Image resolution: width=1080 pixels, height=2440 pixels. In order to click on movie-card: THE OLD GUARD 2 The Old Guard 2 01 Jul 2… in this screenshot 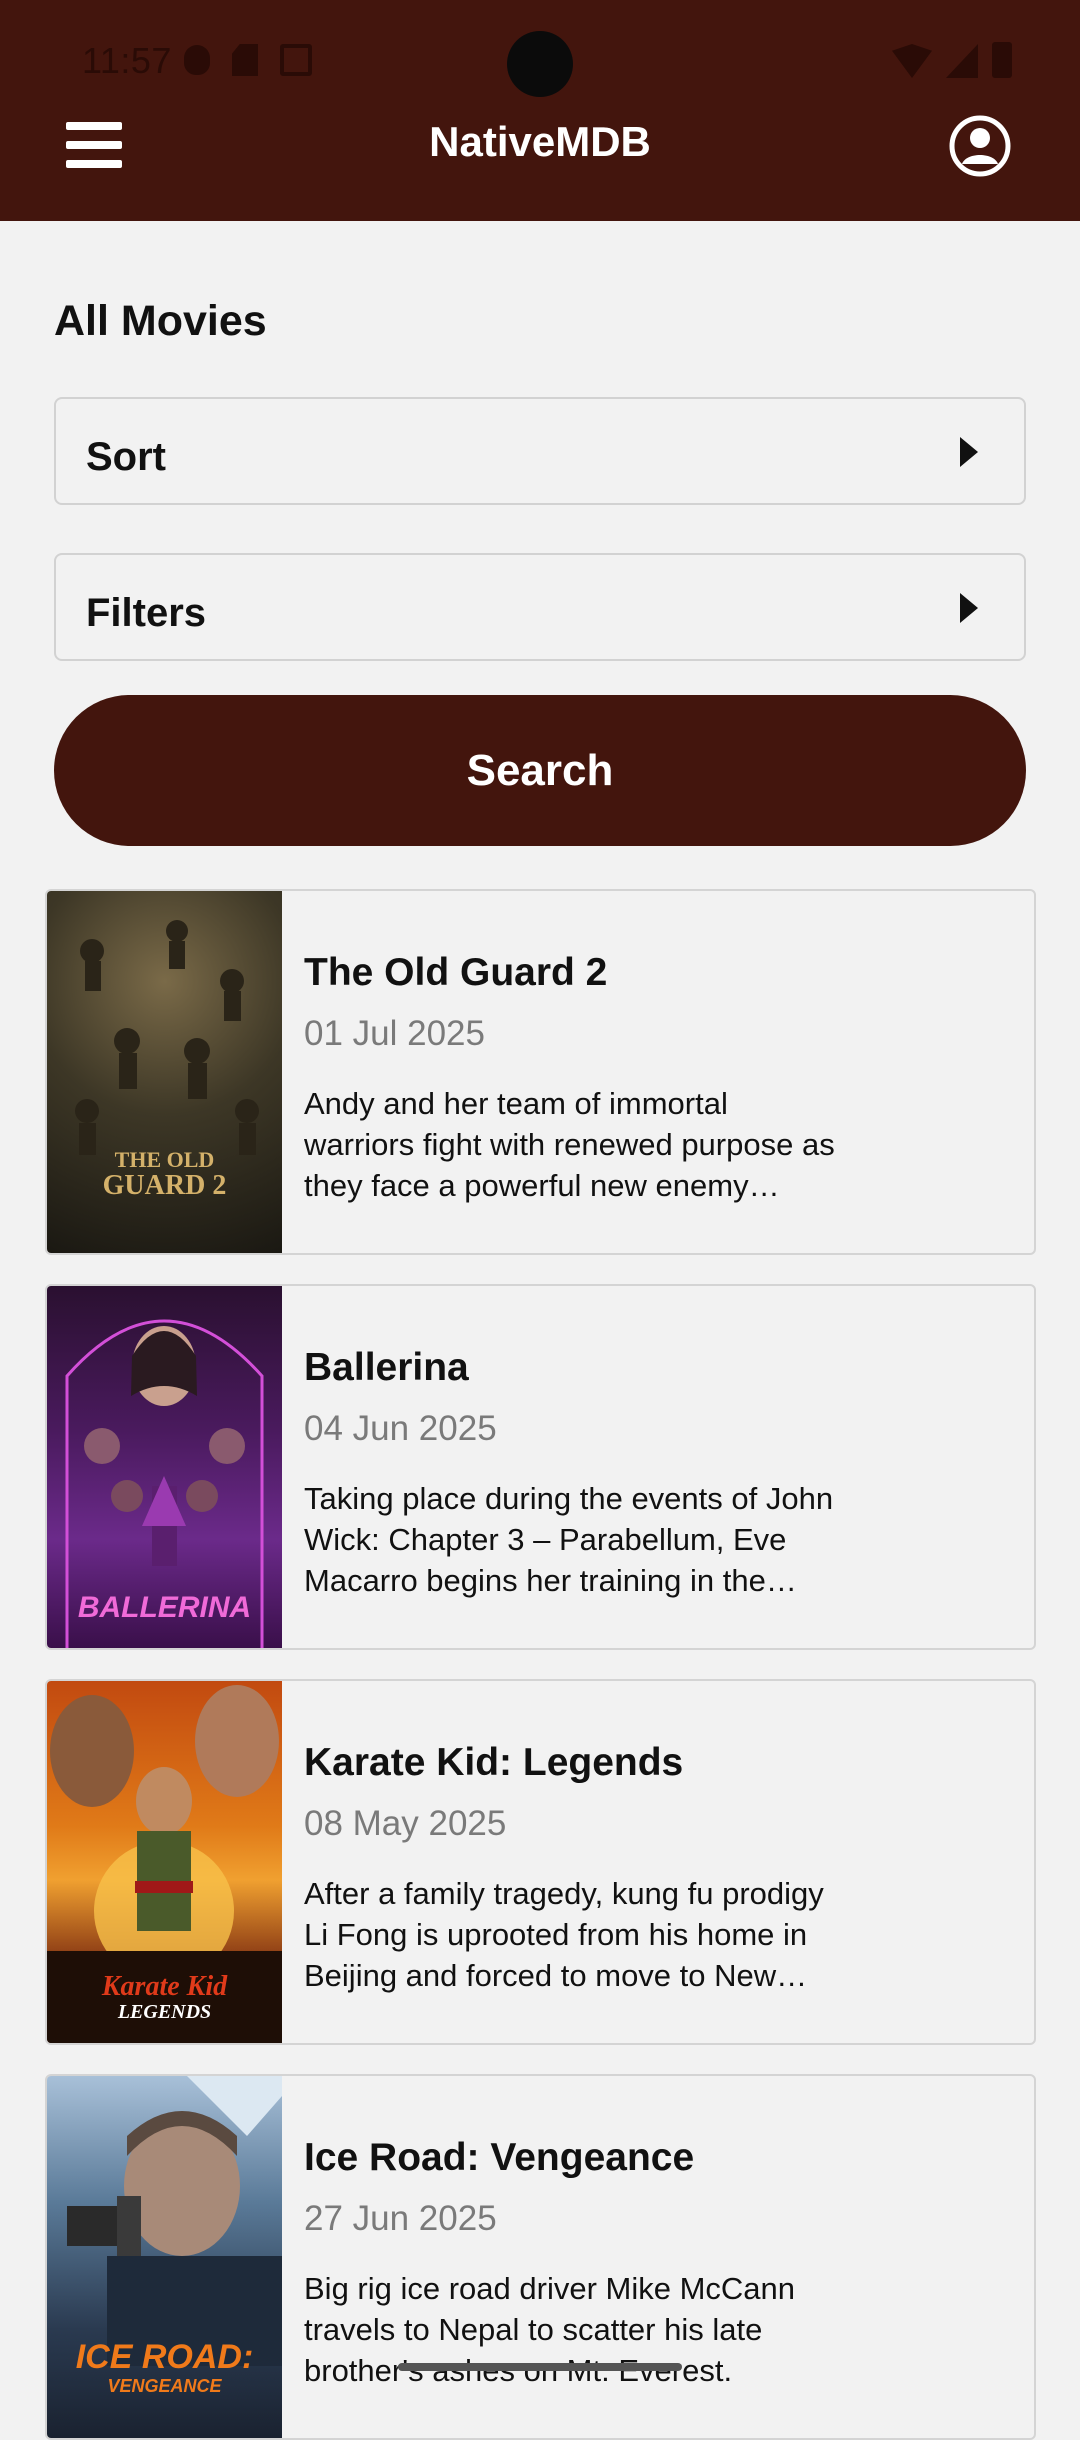, I will do `click(540, 1072)`.